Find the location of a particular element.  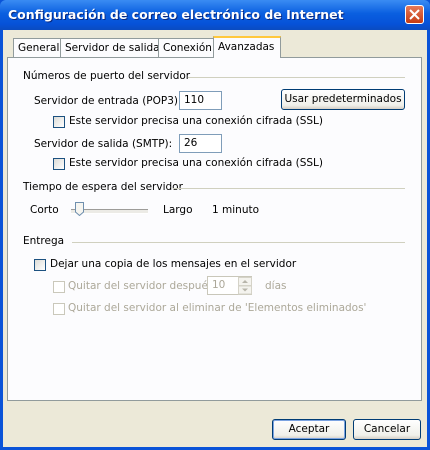

timeout-short-label: Corto is located at coordinates (44, 210).